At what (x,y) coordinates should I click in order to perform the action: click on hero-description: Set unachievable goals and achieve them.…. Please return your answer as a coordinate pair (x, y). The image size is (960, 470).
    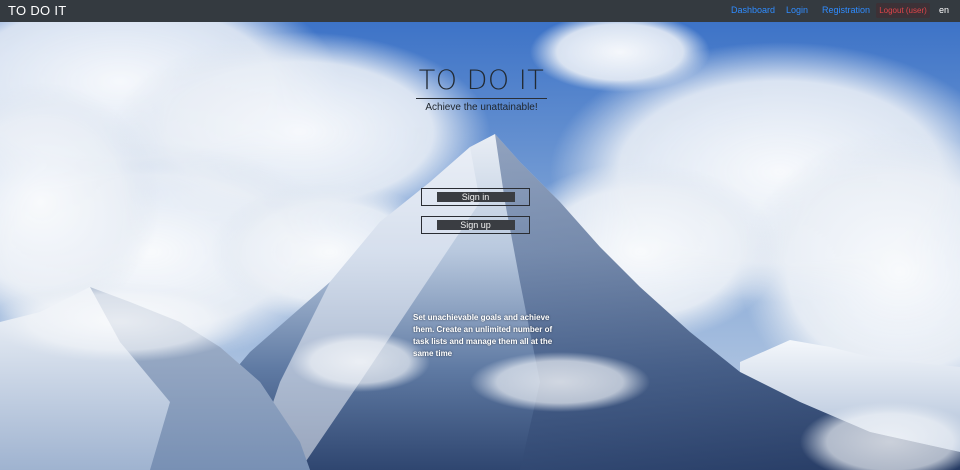
    Looking at the image, I should click on (483, 335).